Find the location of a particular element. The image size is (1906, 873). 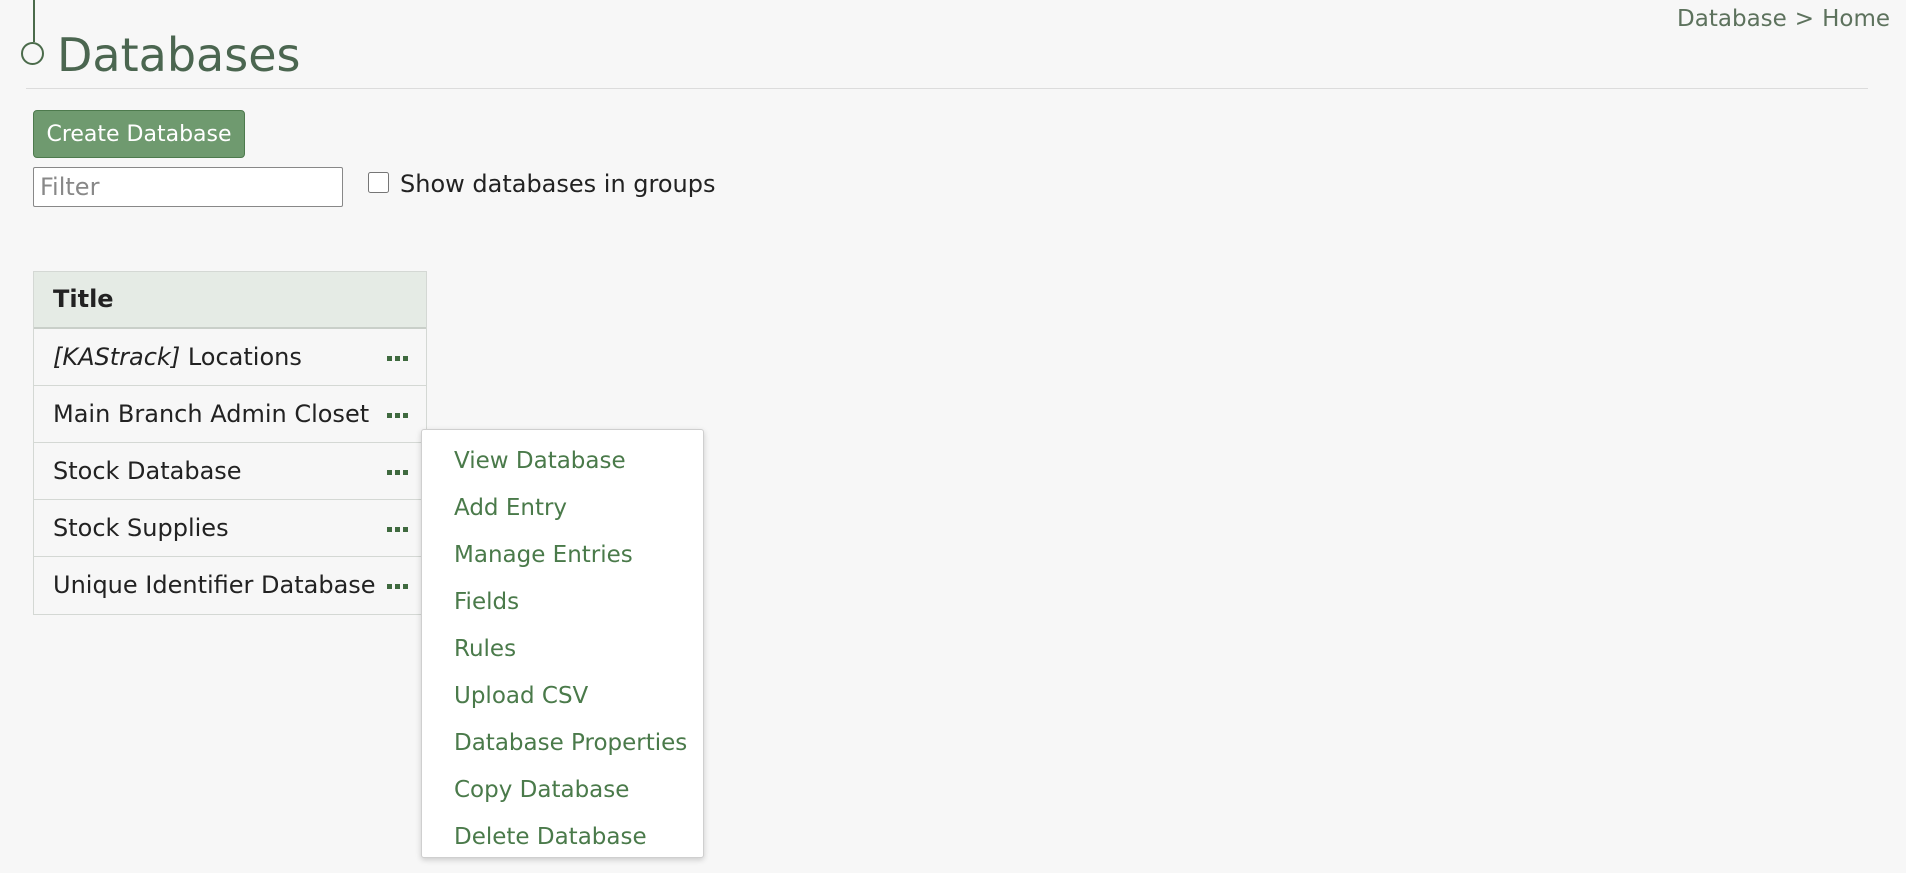

create-database-button: Create Database is located at coordinates (139, 134).